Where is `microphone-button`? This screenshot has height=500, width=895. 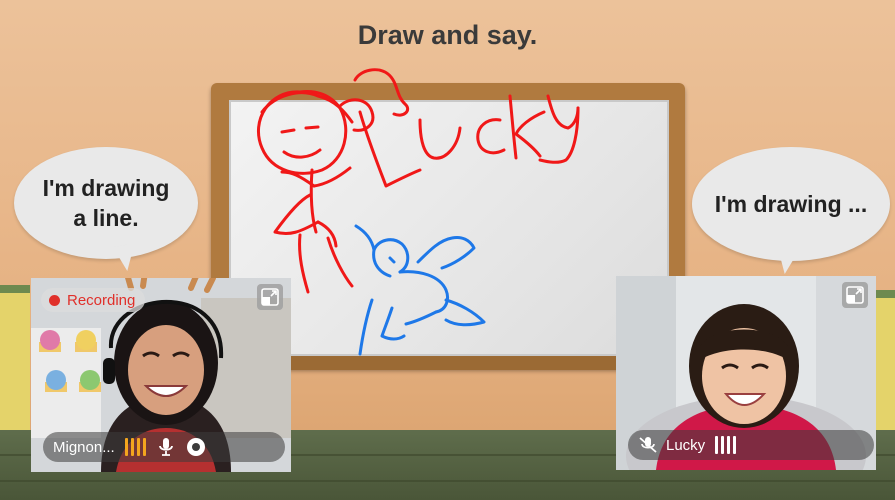 microphone-button is located at coordinates (166, 447).